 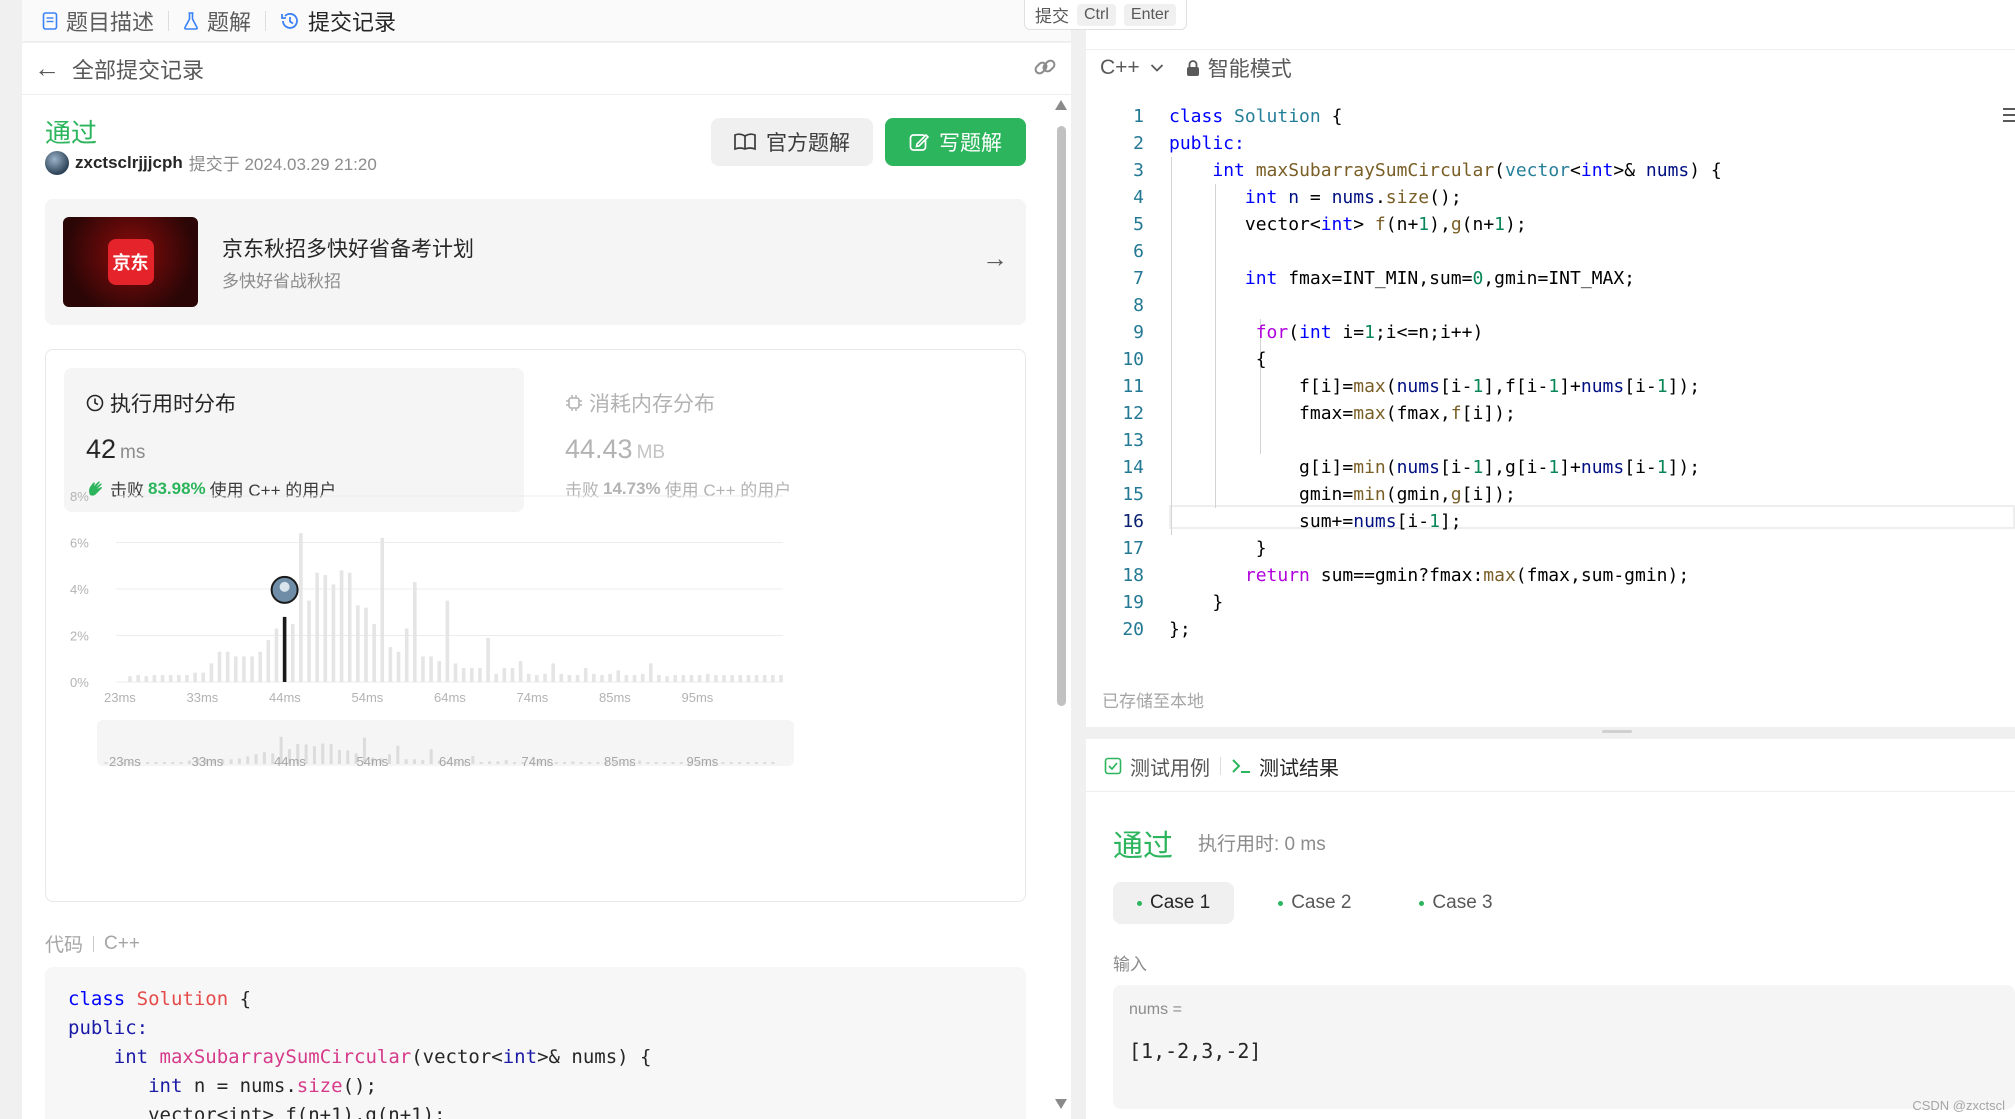 What do you see at coordinates (546, 21) in the screenshot?
I see `left-tab-bar: 题目描述 题解 提交记录` at bounding box center [546, 21].